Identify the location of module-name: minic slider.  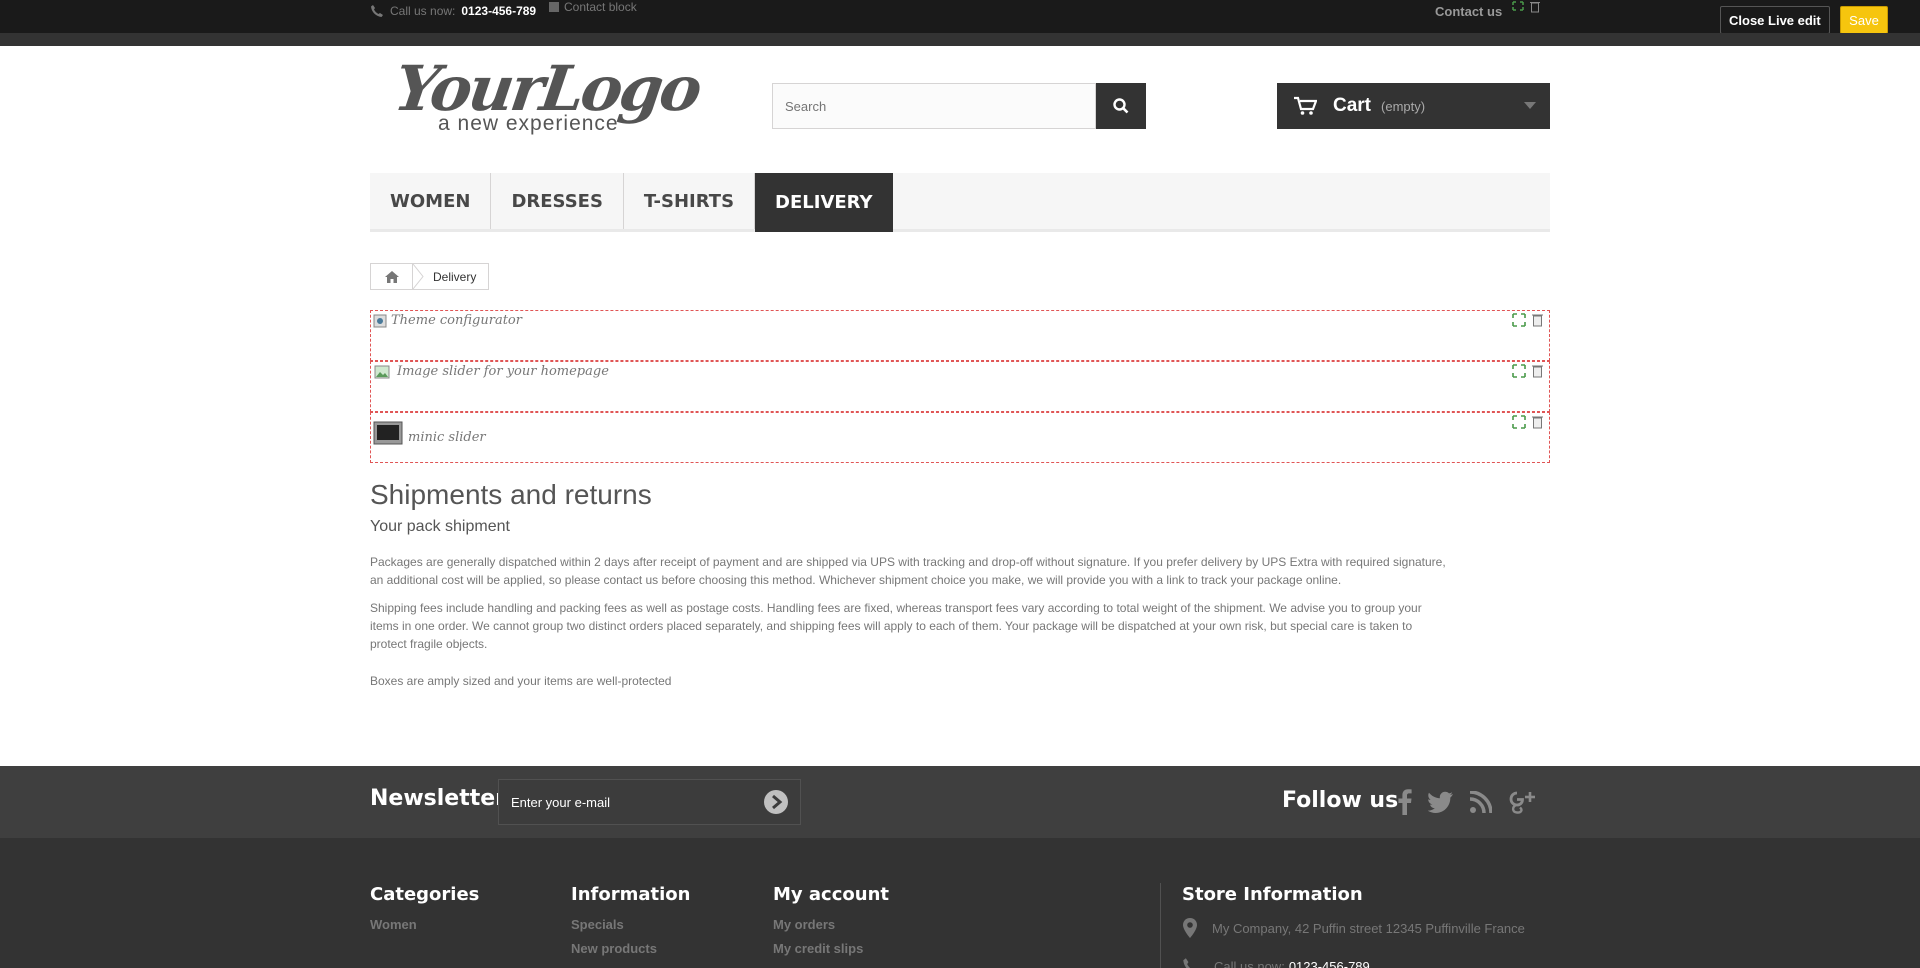
(447, 437).